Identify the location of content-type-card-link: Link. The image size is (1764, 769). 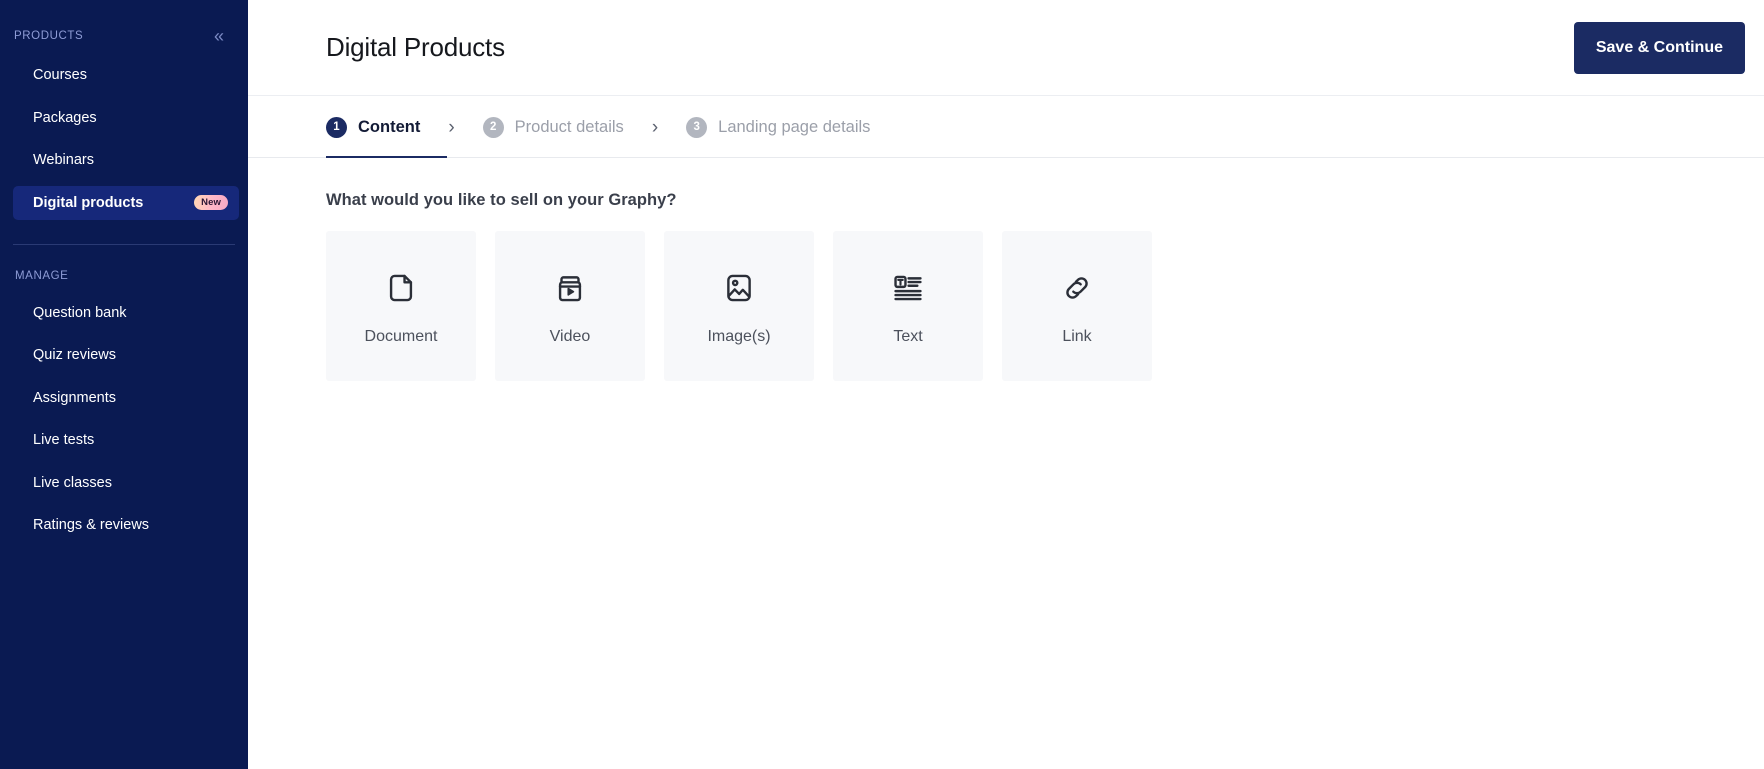
(1077, 306).